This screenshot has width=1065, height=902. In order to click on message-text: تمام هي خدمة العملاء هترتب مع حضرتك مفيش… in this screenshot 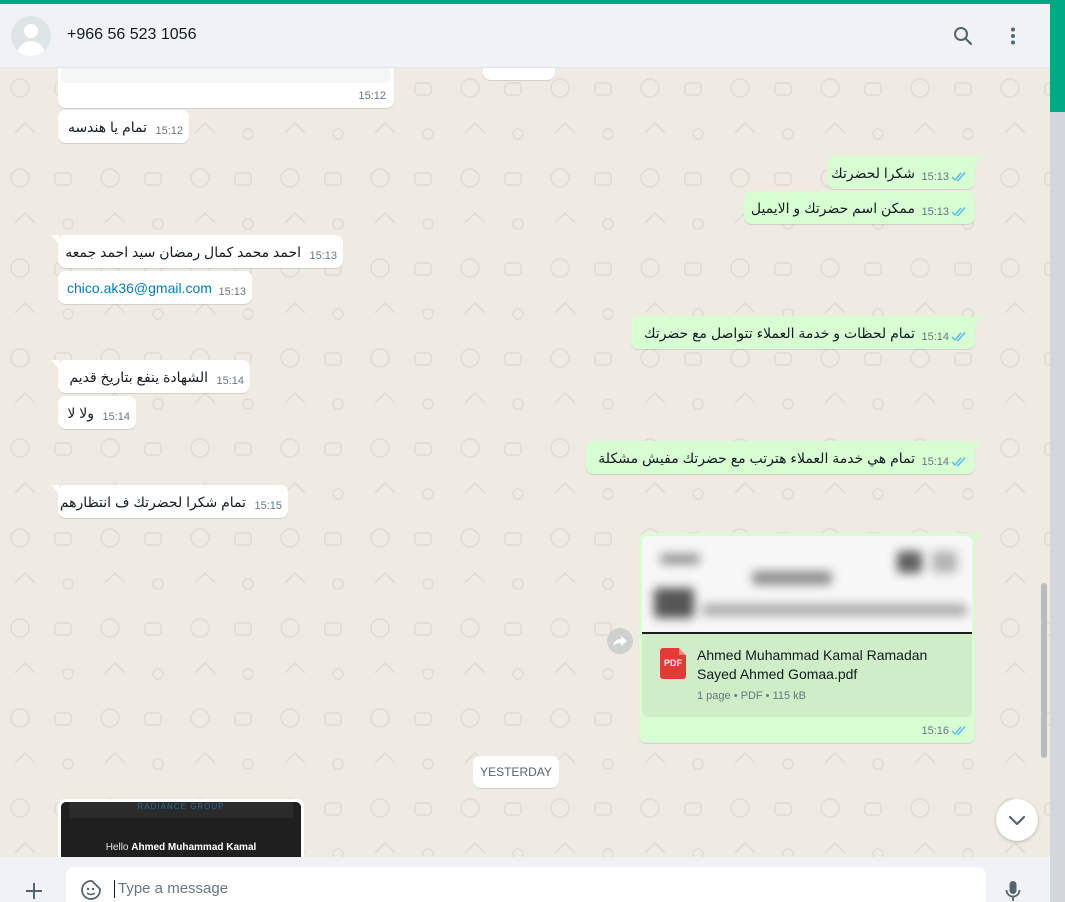, I will do `click(756, 458)`.